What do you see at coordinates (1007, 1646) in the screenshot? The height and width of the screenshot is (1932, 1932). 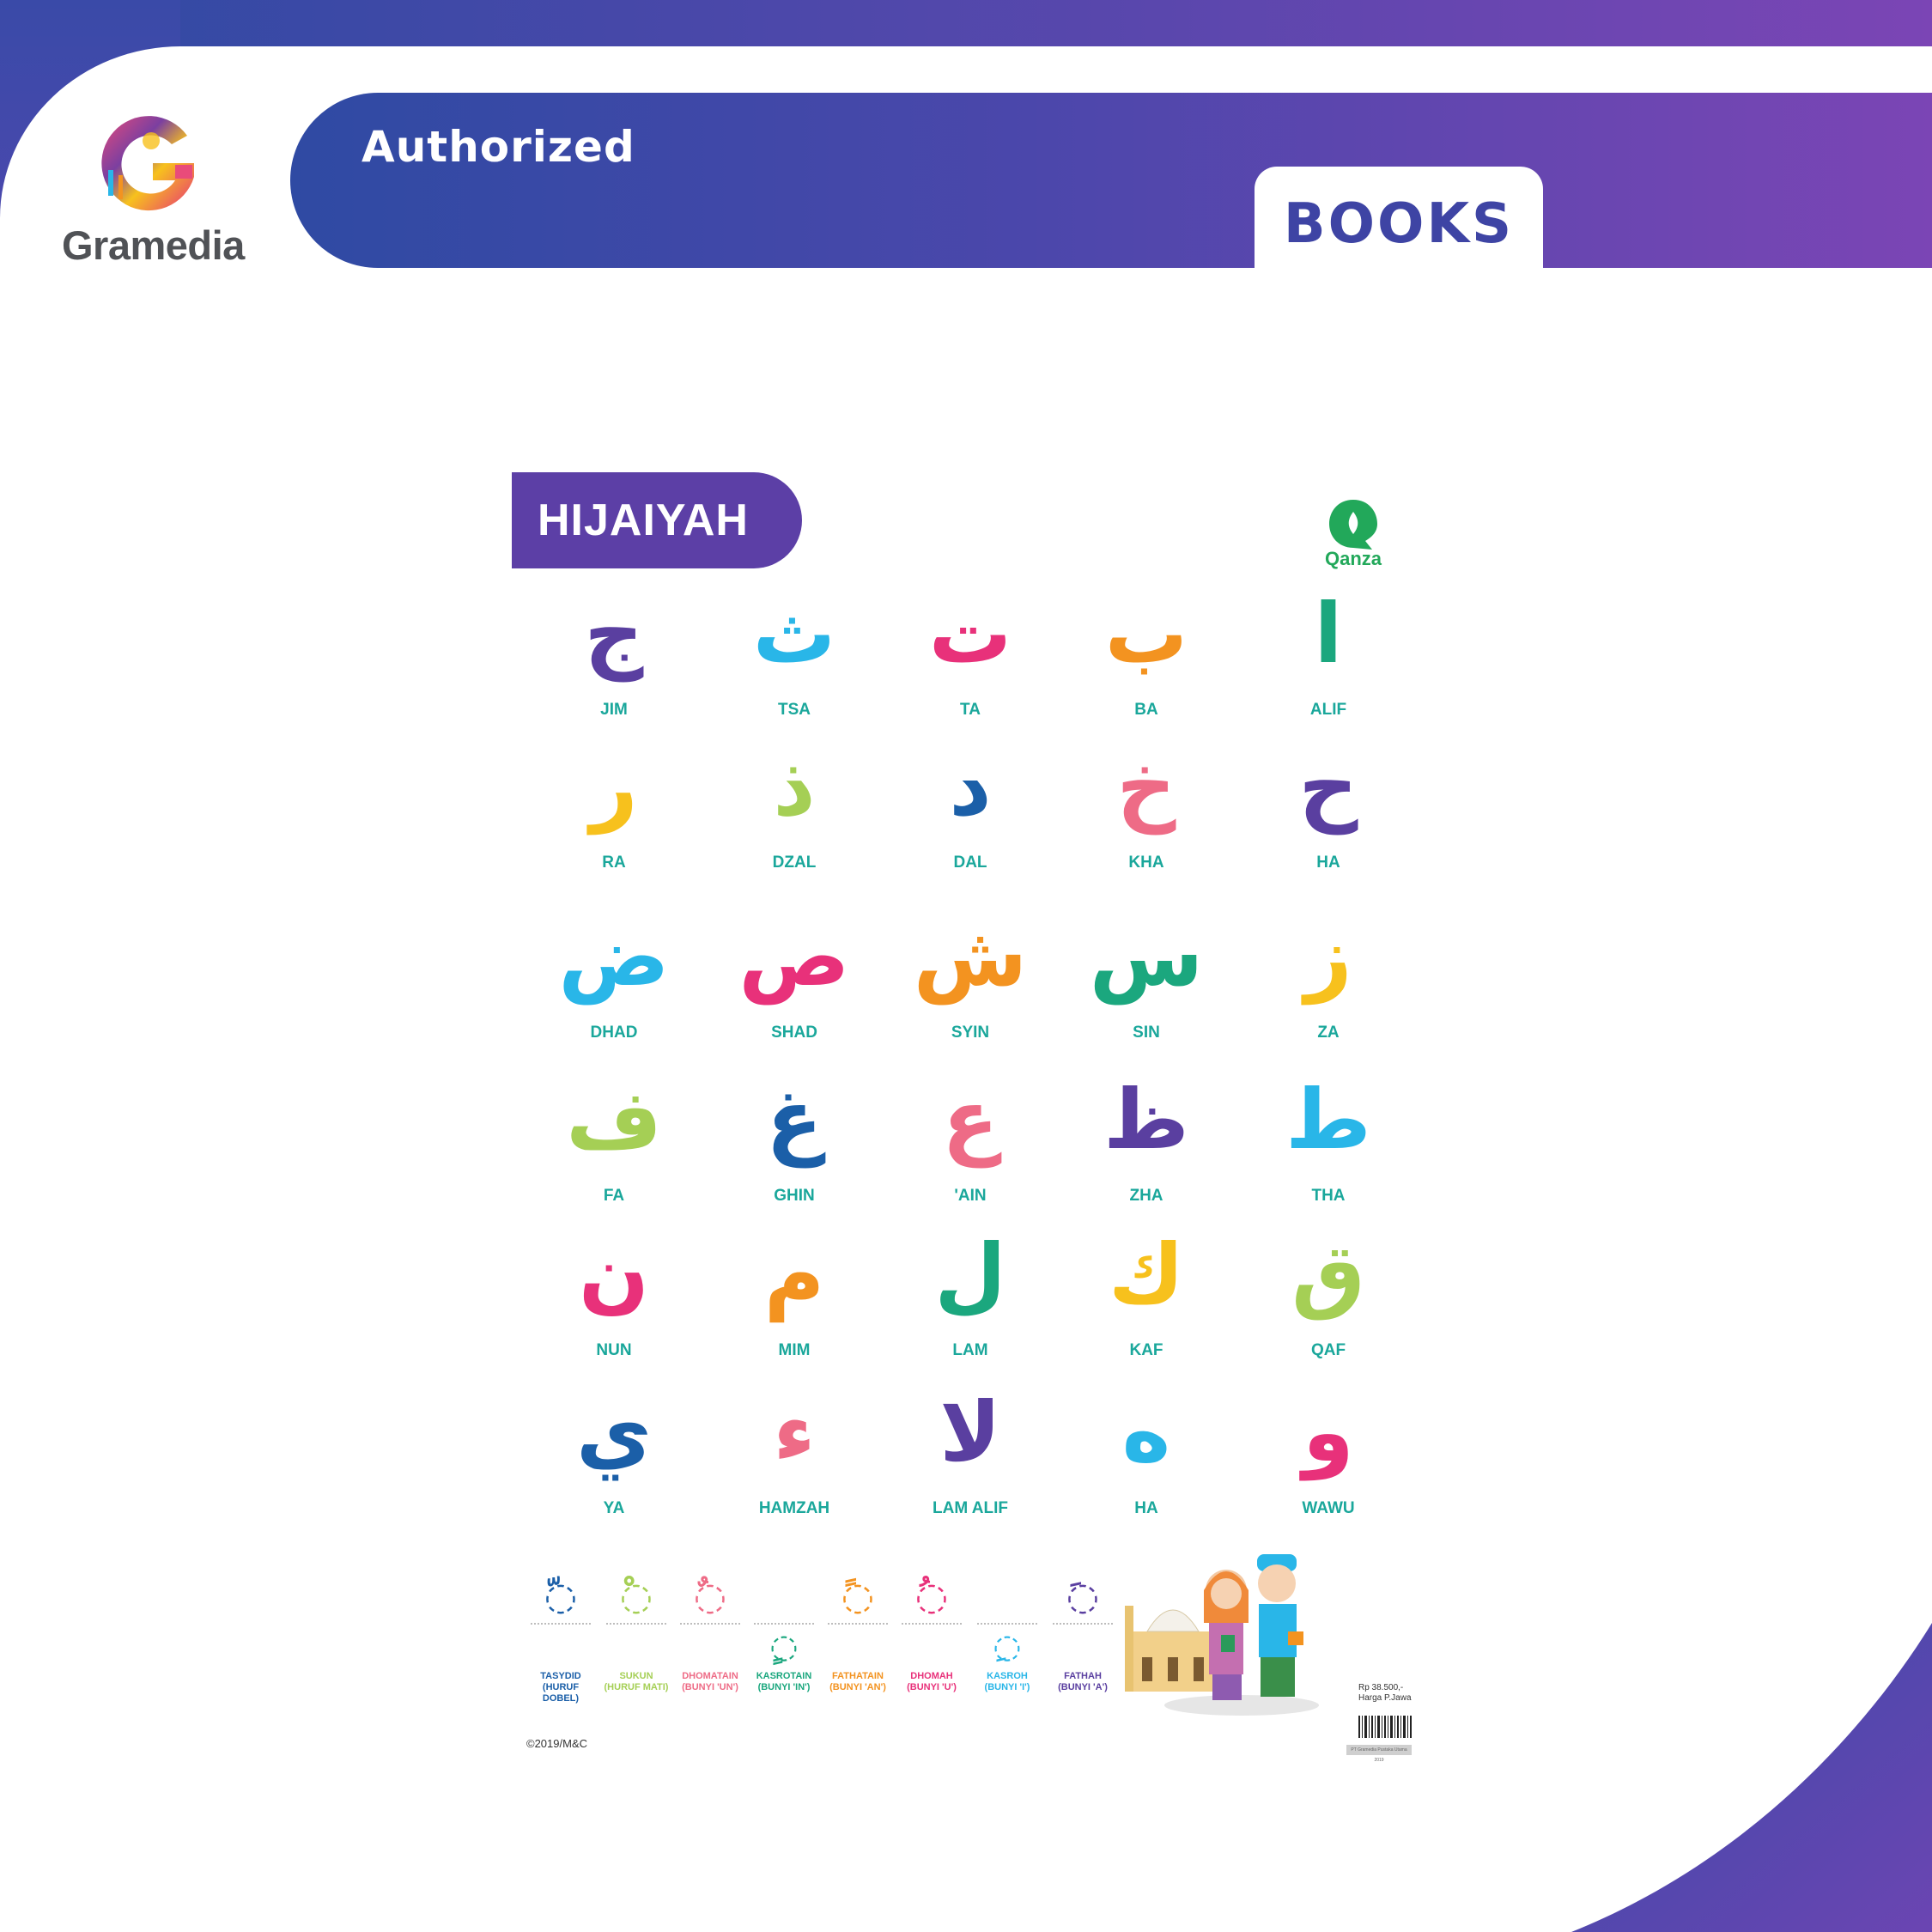 I see `harakat-mark-below: ◌ِ` at bounding box center [1007, 1646].